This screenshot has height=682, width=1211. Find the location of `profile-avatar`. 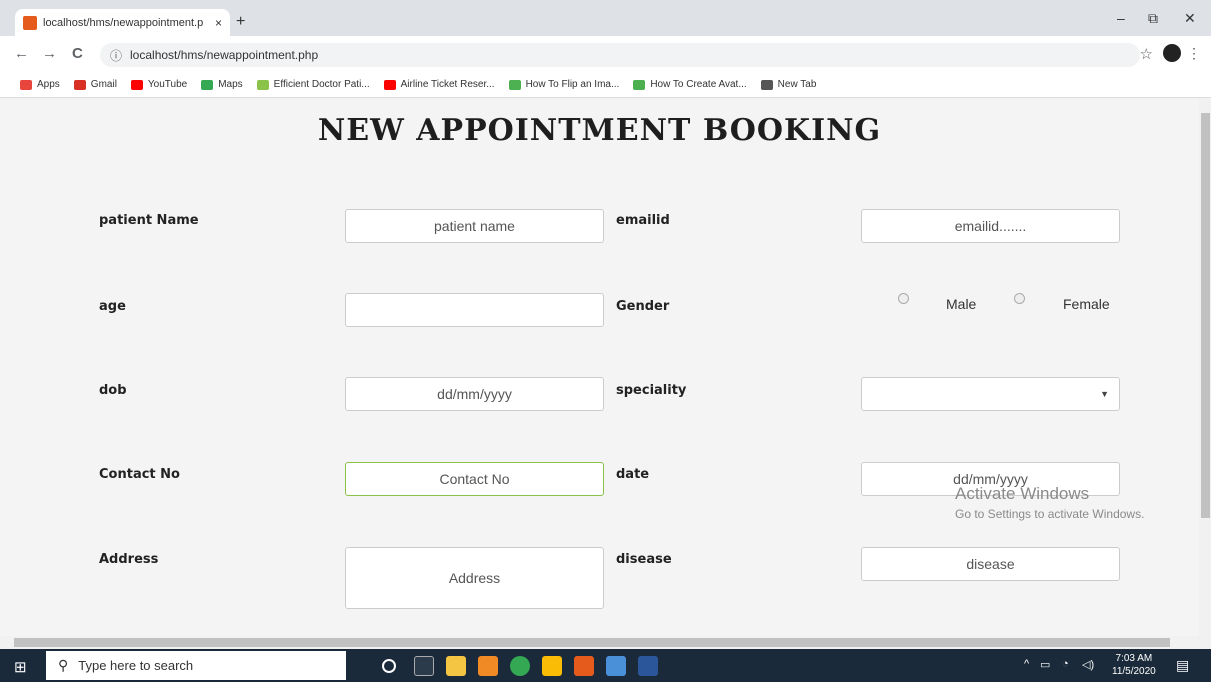

profile-avatar is located at coordinates (1172, 53).